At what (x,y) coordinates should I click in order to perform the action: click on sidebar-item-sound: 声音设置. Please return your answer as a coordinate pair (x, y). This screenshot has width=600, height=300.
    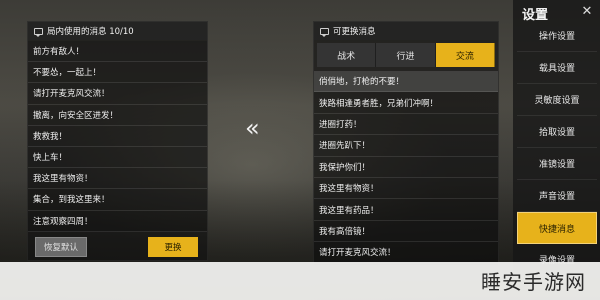
    Looking at the image, I should click on (557, 196).